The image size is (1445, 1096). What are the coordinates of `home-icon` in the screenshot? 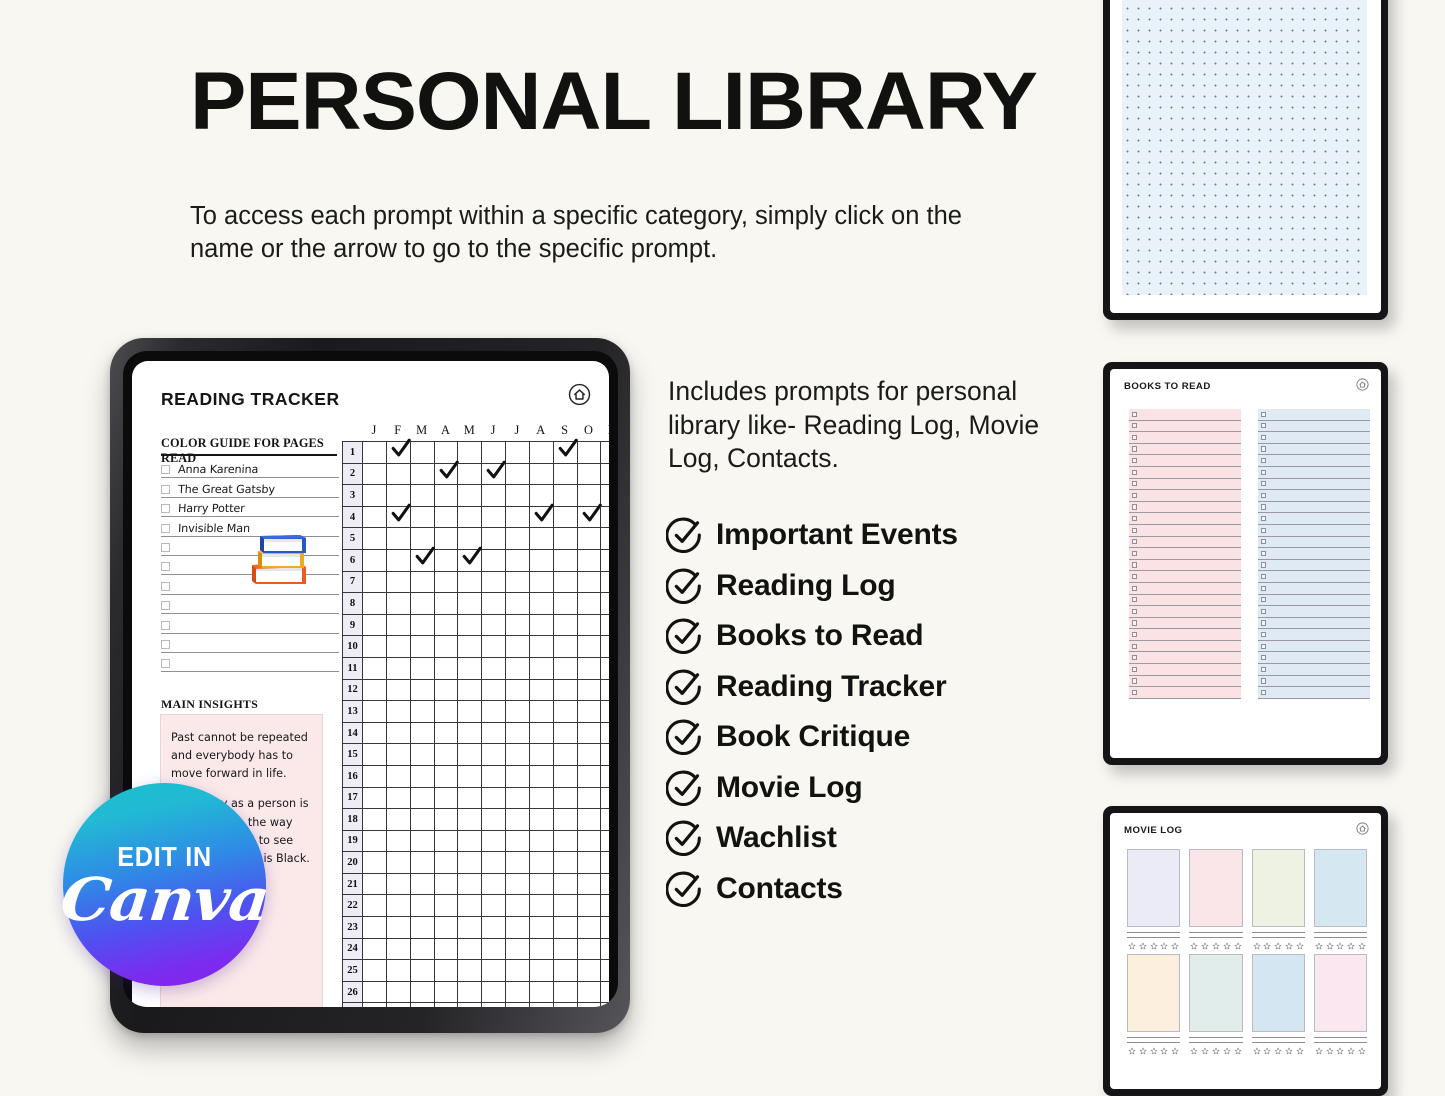 It's located at (1362, 828).